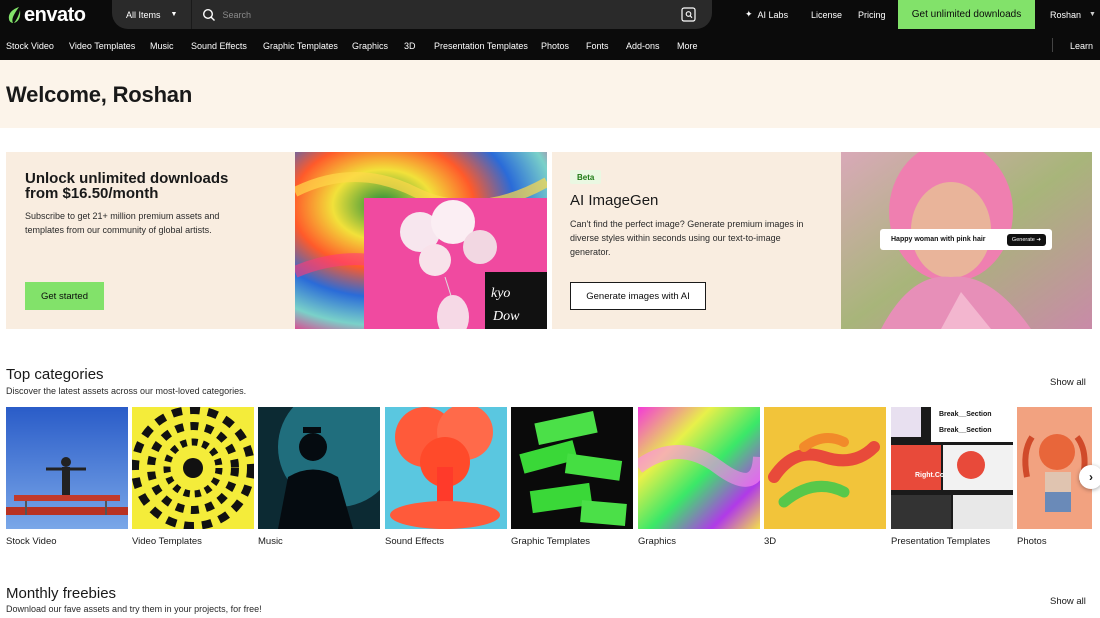 The height and width of the screenshot is (618, 1100). Describe the element at coordinates (770, 541) in the screenshot. I see `category-label-3d: 3D` at that location.